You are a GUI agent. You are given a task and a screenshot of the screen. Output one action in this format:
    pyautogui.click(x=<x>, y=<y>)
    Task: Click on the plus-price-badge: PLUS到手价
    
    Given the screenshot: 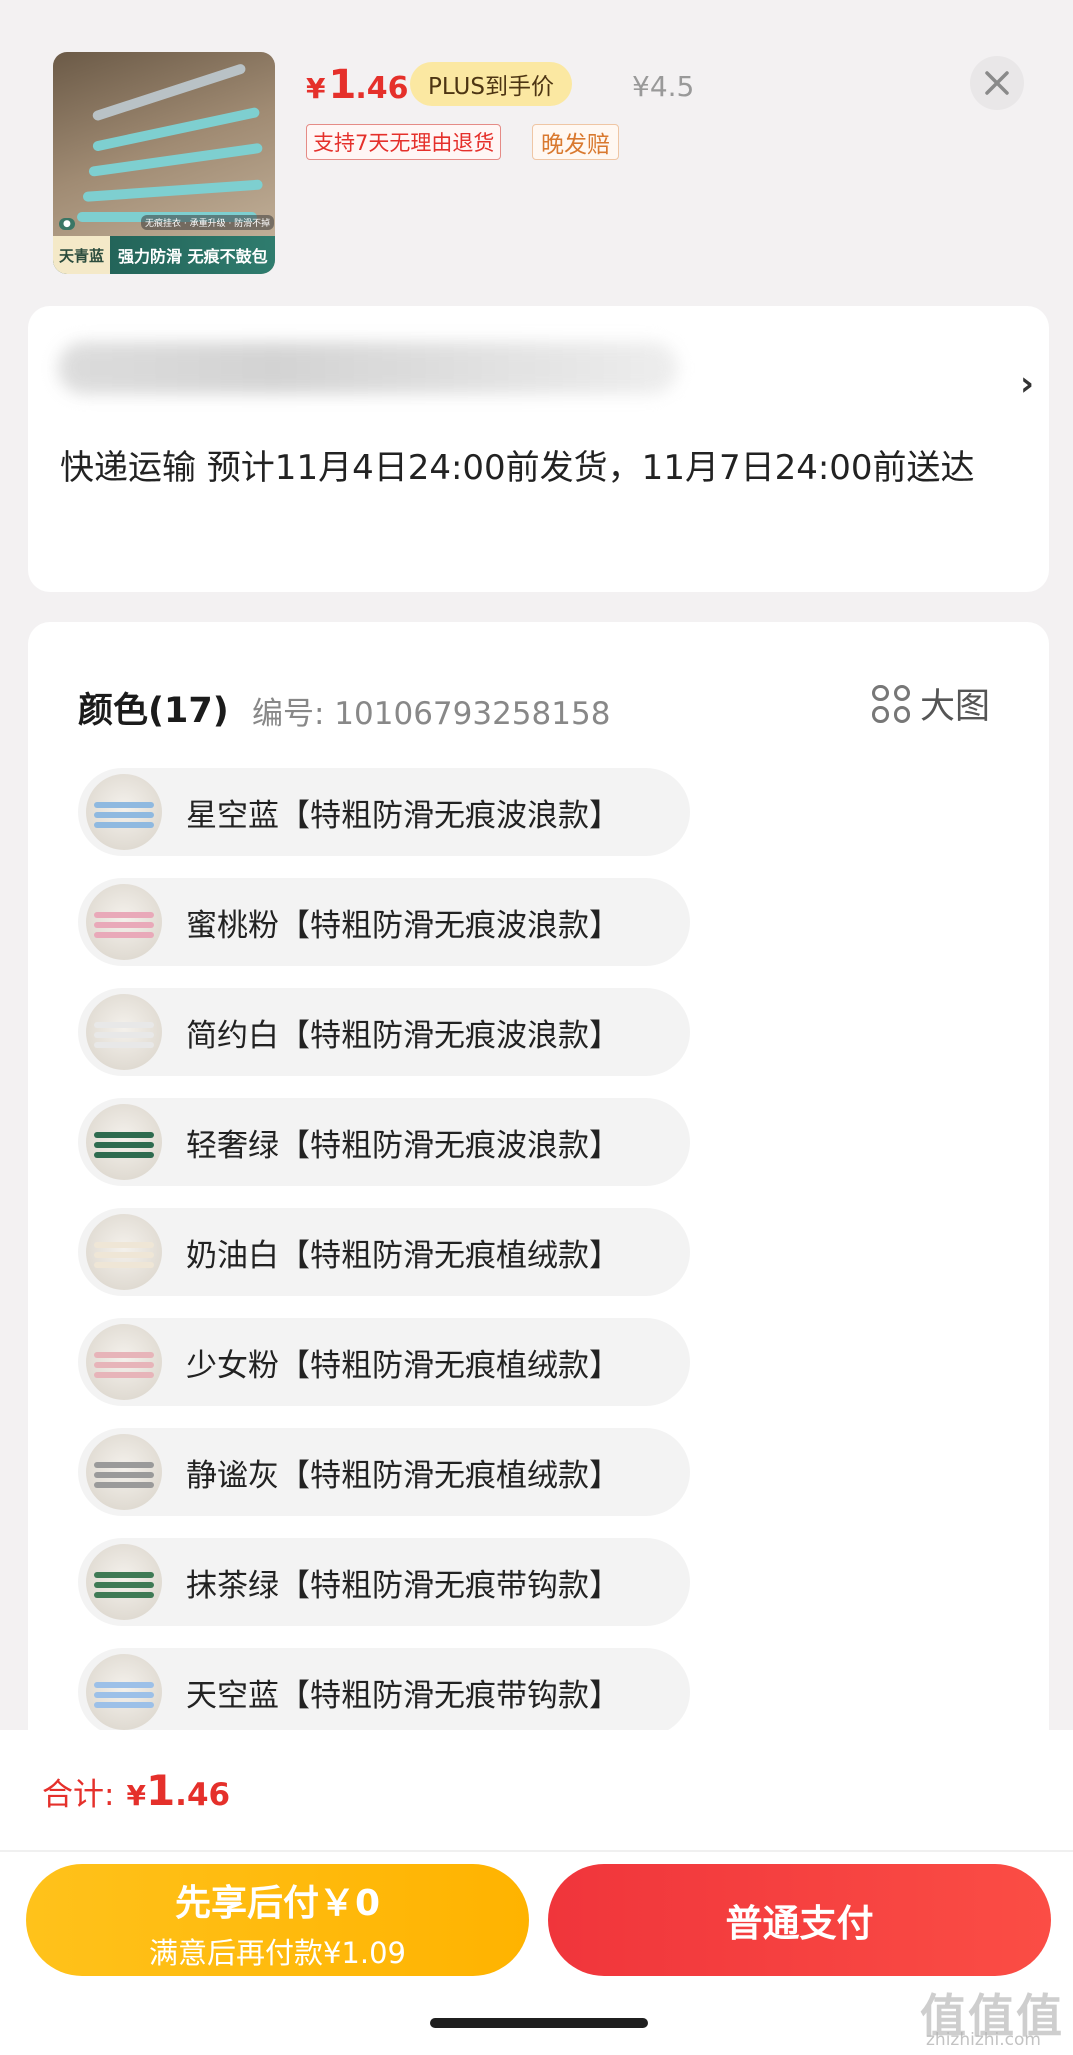 What is the action you would take?
    pyautogui.click(x=491, y=84)
    